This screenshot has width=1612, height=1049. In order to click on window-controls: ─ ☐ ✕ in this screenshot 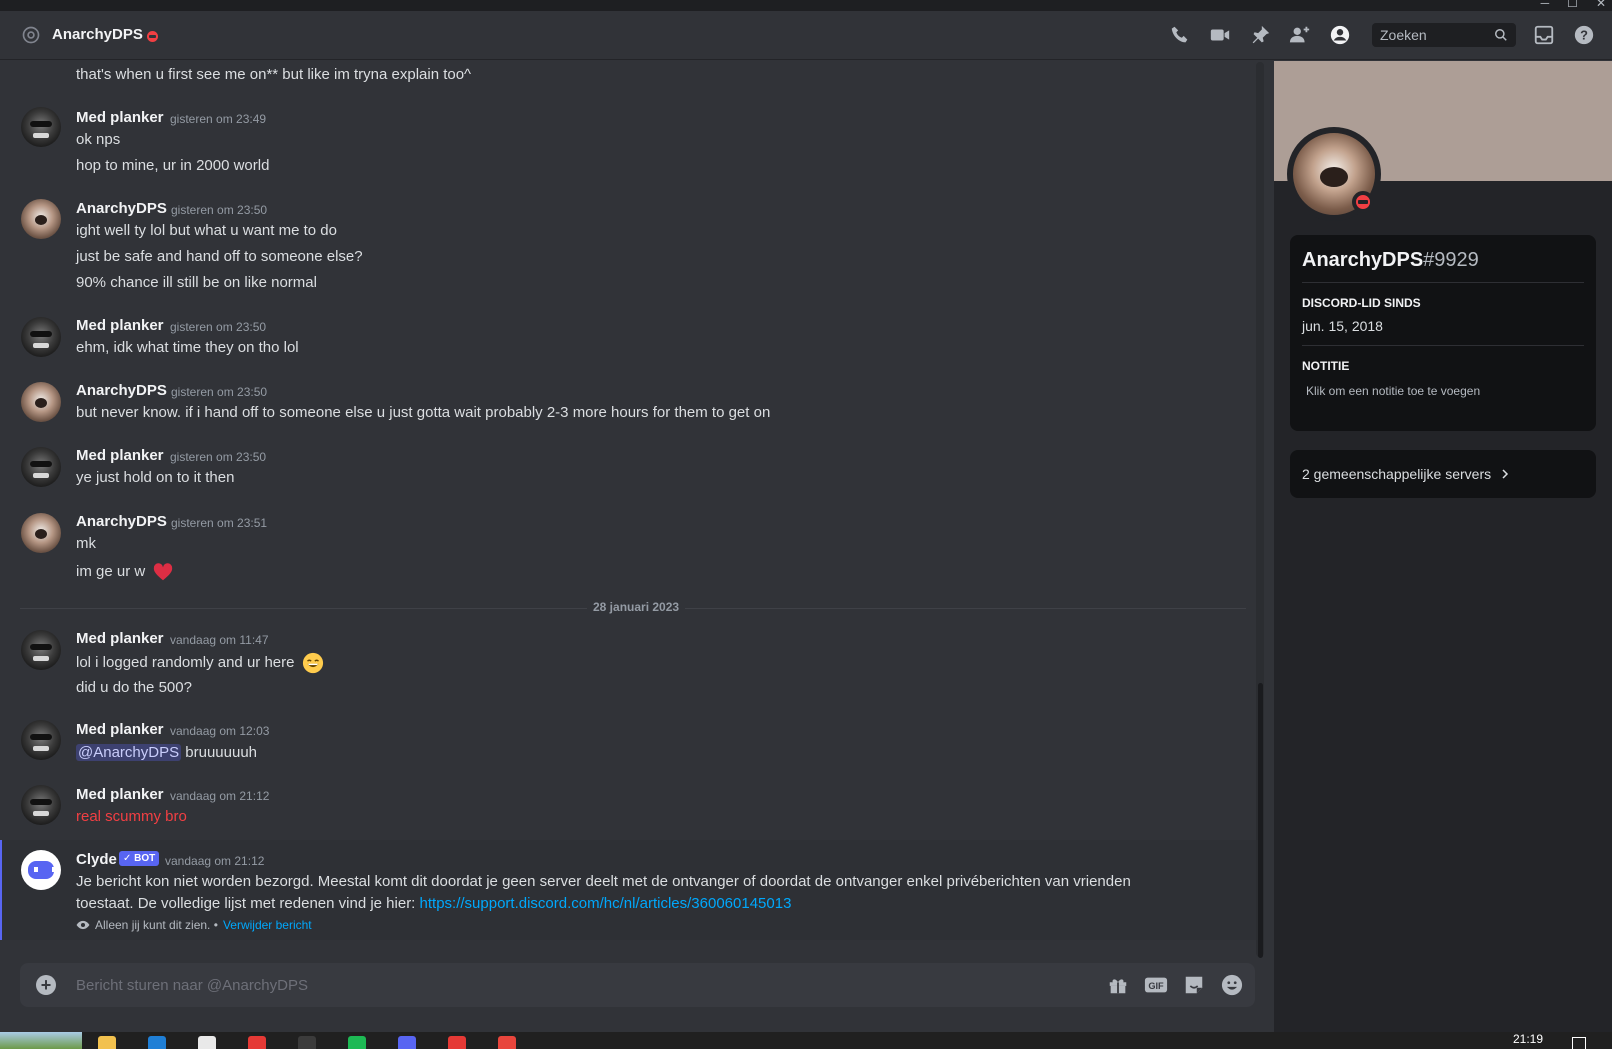, I will do `click(1573, 4)`.